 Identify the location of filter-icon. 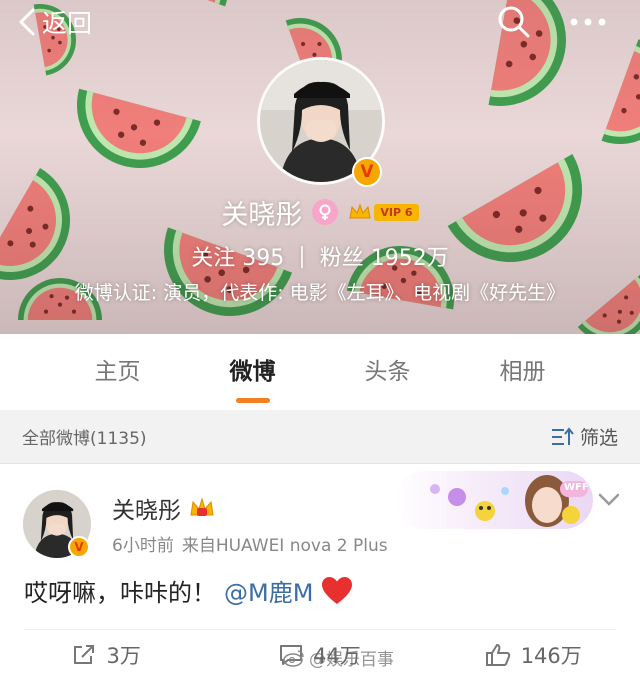
(562, 435).